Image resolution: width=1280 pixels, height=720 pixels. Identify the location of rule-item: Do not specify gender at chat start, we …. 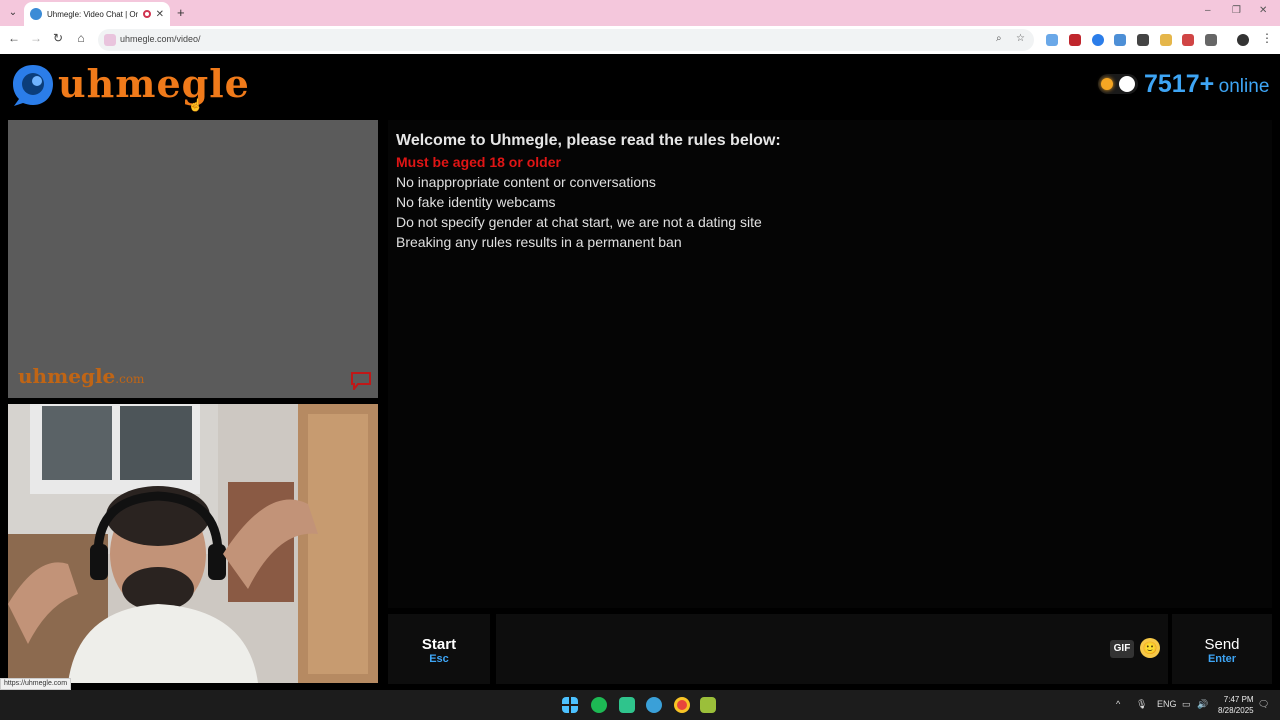
(579, 222).